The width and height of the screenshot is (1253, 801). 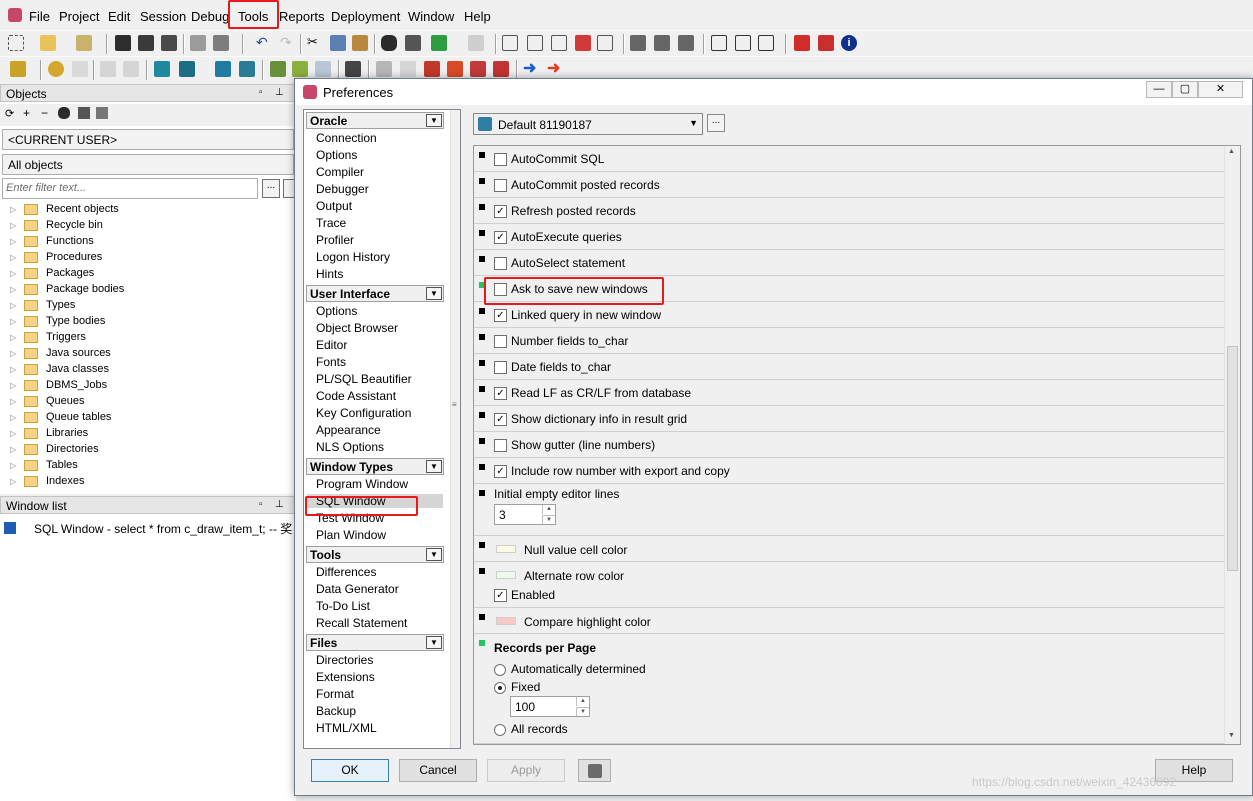 What do you see at coordinates (343, 606) in the screenshot?
I see `category-item: To-Do List` at bounding box center [343, 606].